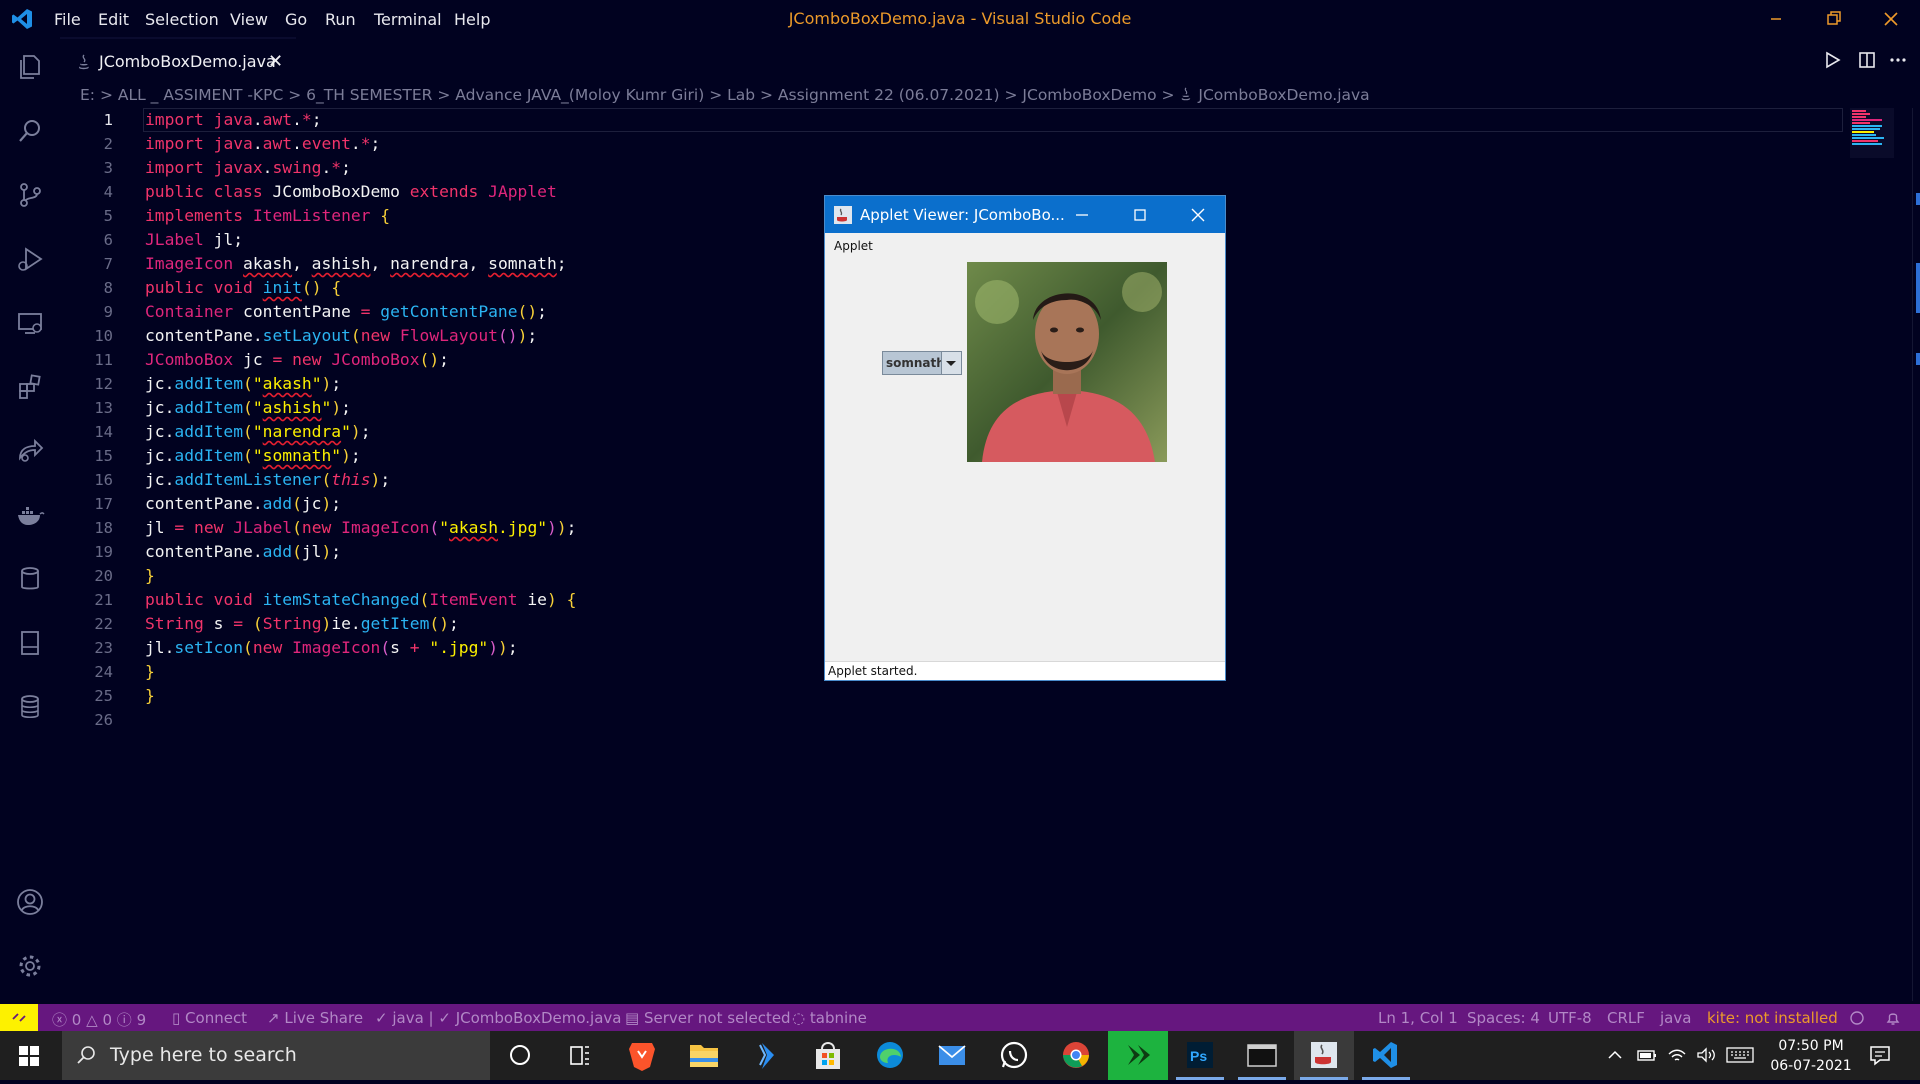 This screenshot has width=1920, height=1084. I want to click on terminal-icon, so click(1262, 1055).